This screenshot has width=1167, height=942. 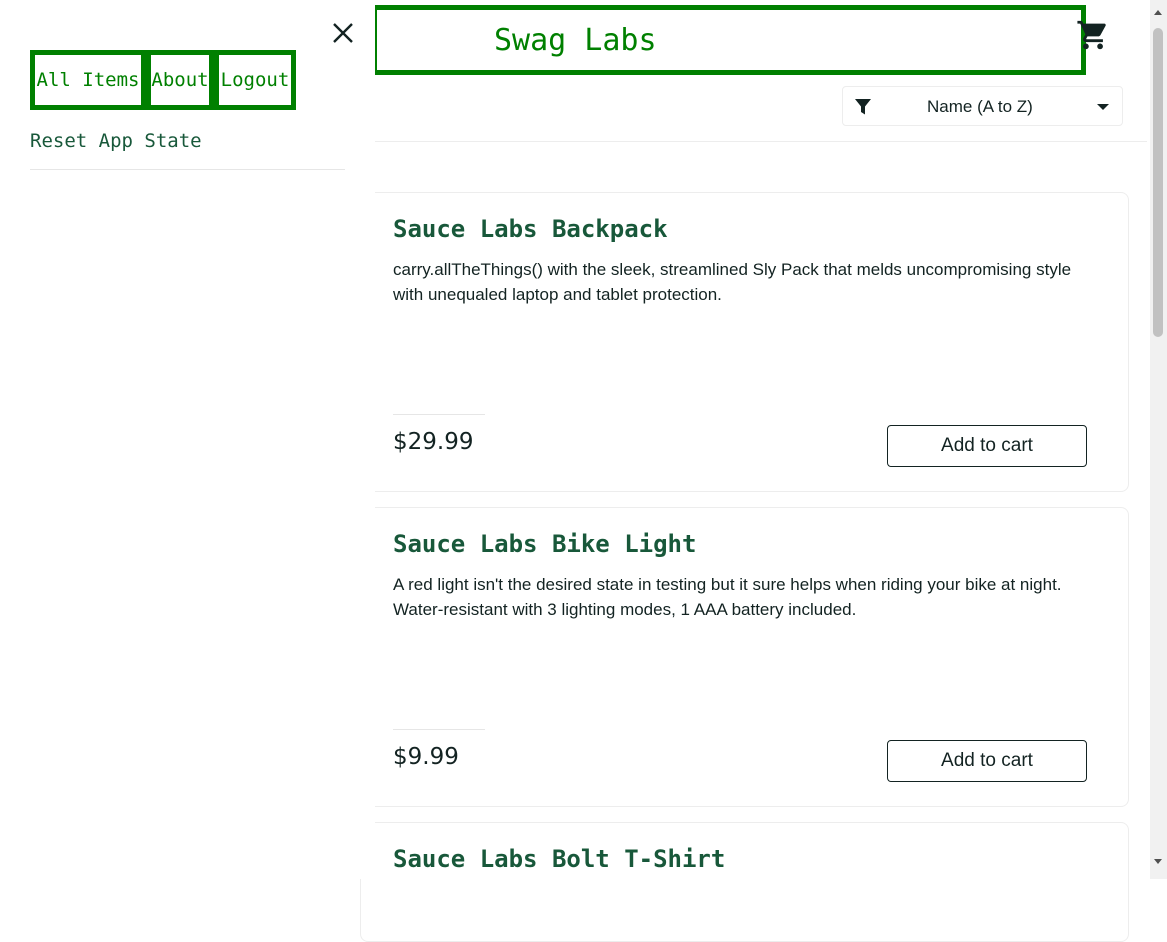 I want to click on app-title: Swag Labs, so click(x=575, y=40).